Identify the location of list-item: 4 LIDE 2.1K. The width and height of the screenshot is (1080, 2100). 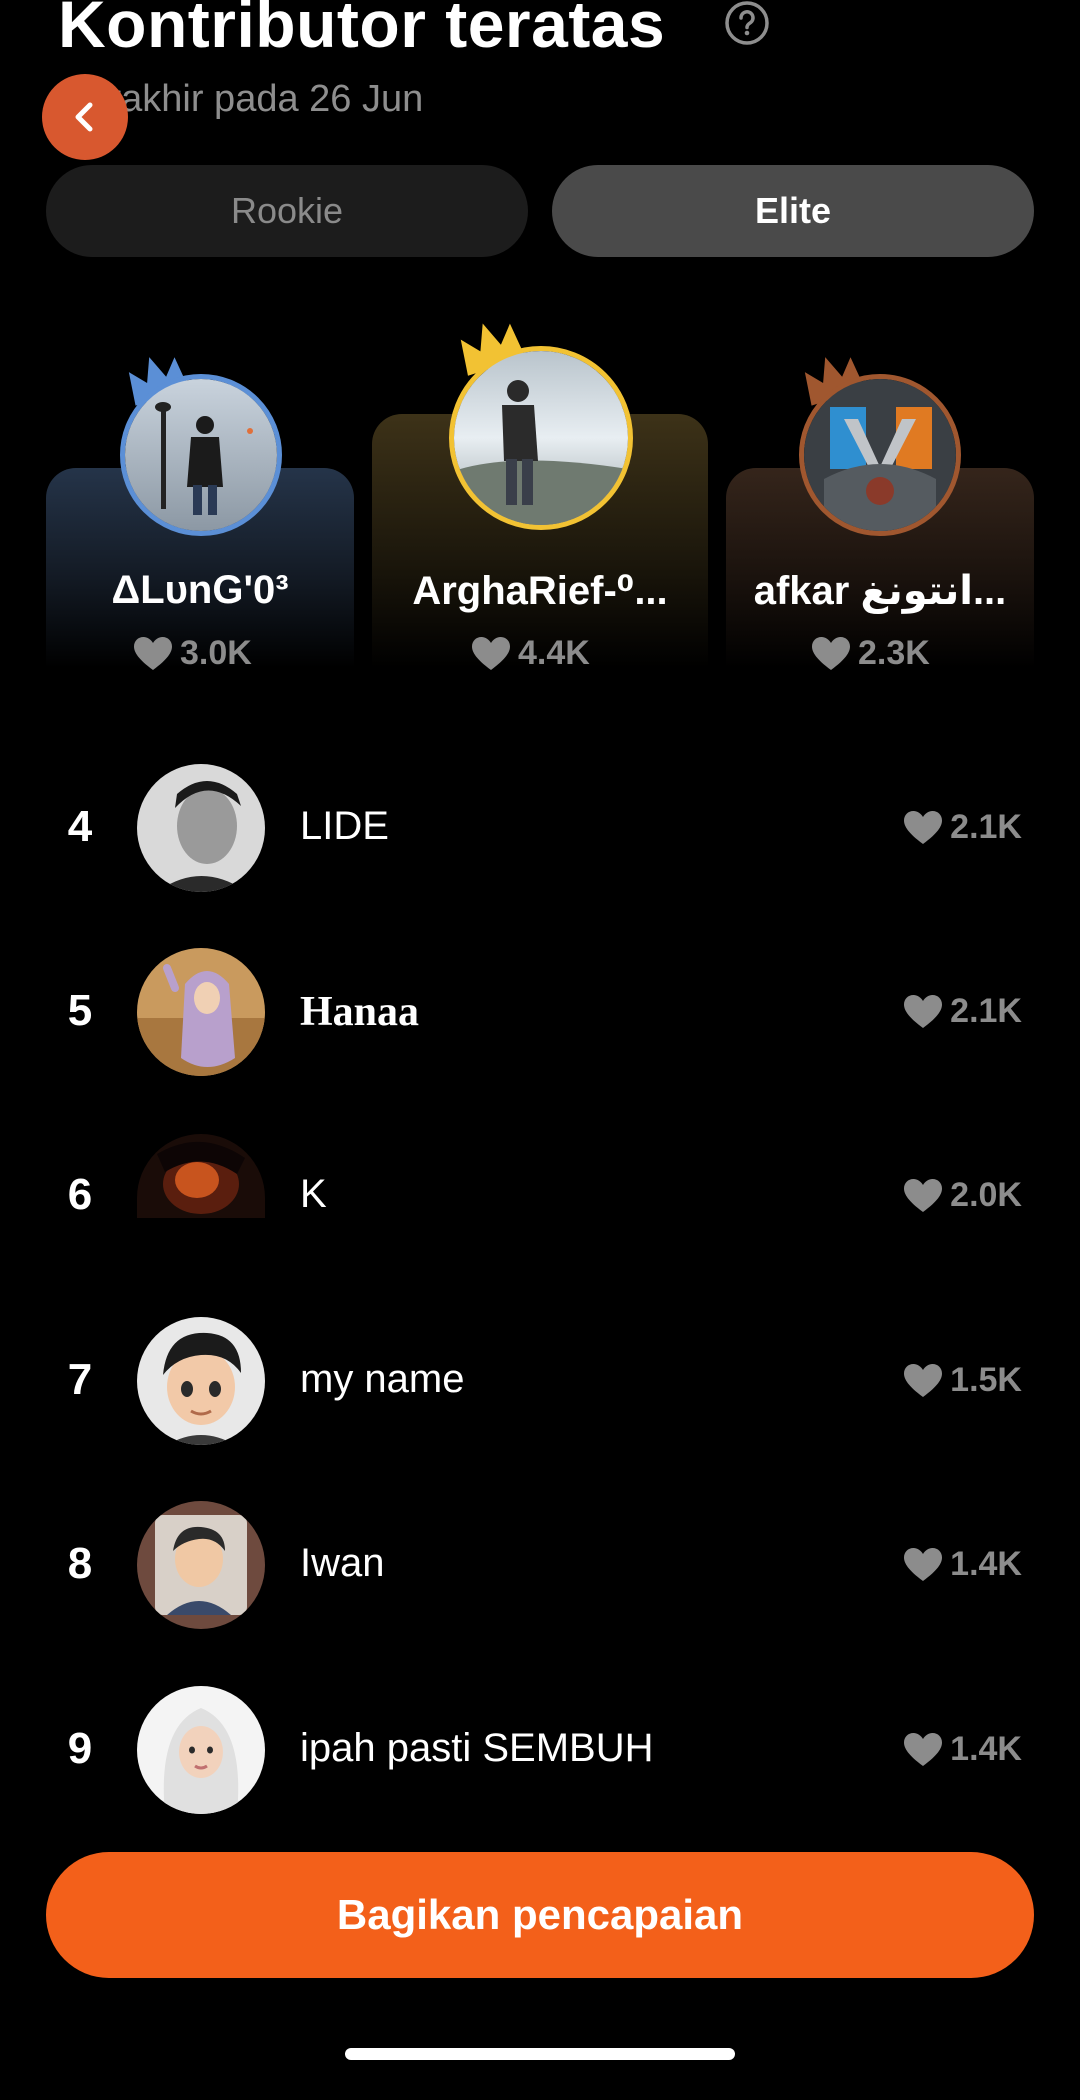
(540, 829).